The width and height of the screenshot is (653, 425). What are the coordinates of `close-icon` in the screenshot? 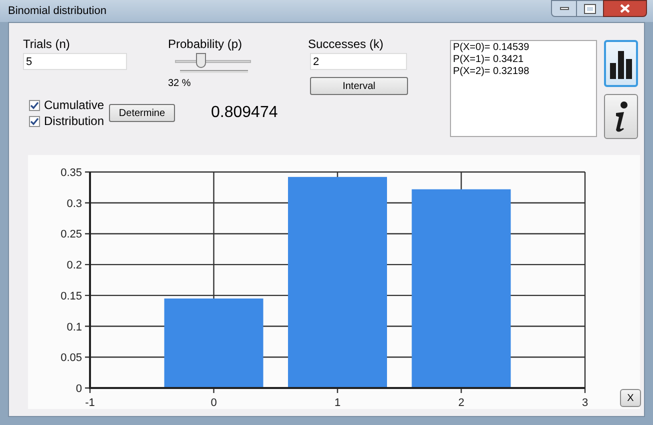 It's located at (625, 8).